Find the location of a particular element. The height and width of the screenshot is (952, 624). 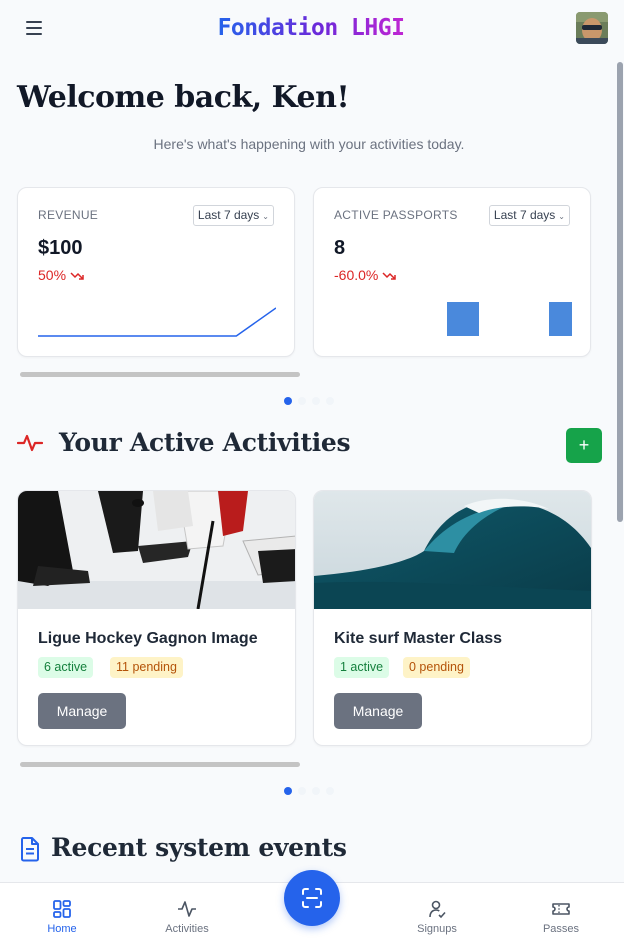

nav-label: Passes is located at coordinates (561, 929).